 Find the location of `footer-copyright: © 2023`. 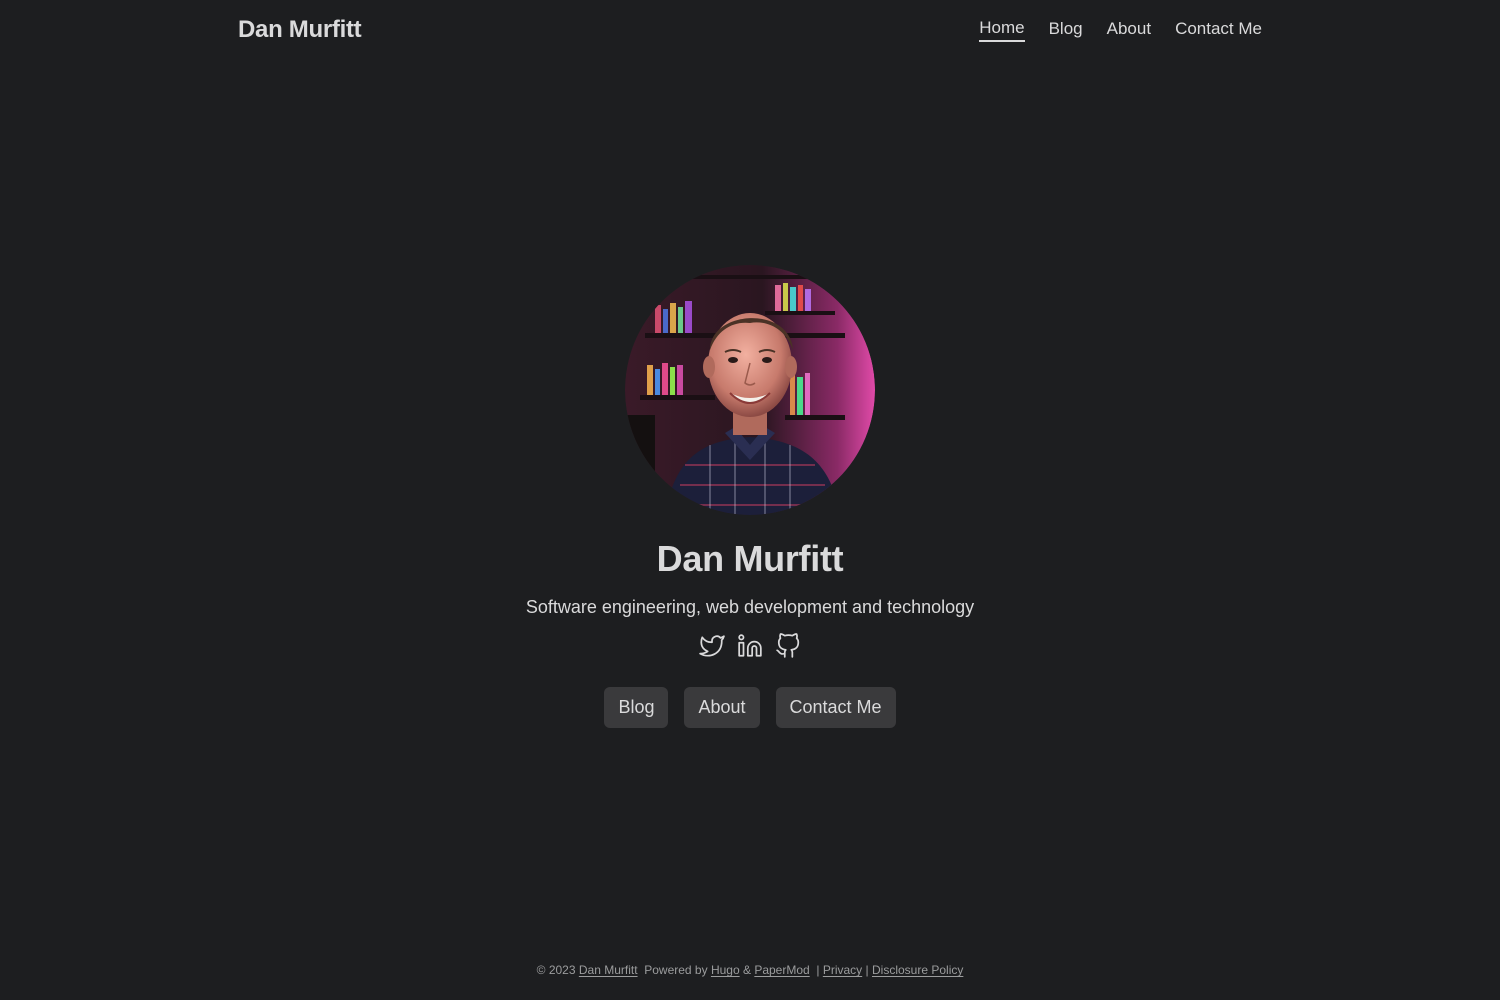

footer-copyright: © 2023 is located at coordinates (556, 970).